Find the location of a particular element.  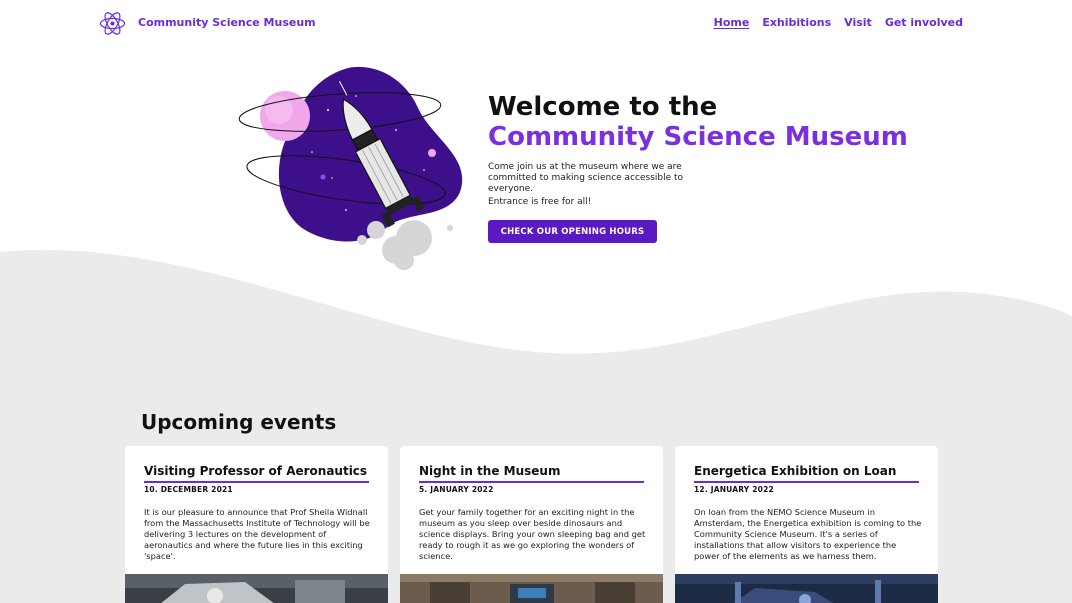

hero-title-line1: Welcome to the is located at coordinates (603, 107).